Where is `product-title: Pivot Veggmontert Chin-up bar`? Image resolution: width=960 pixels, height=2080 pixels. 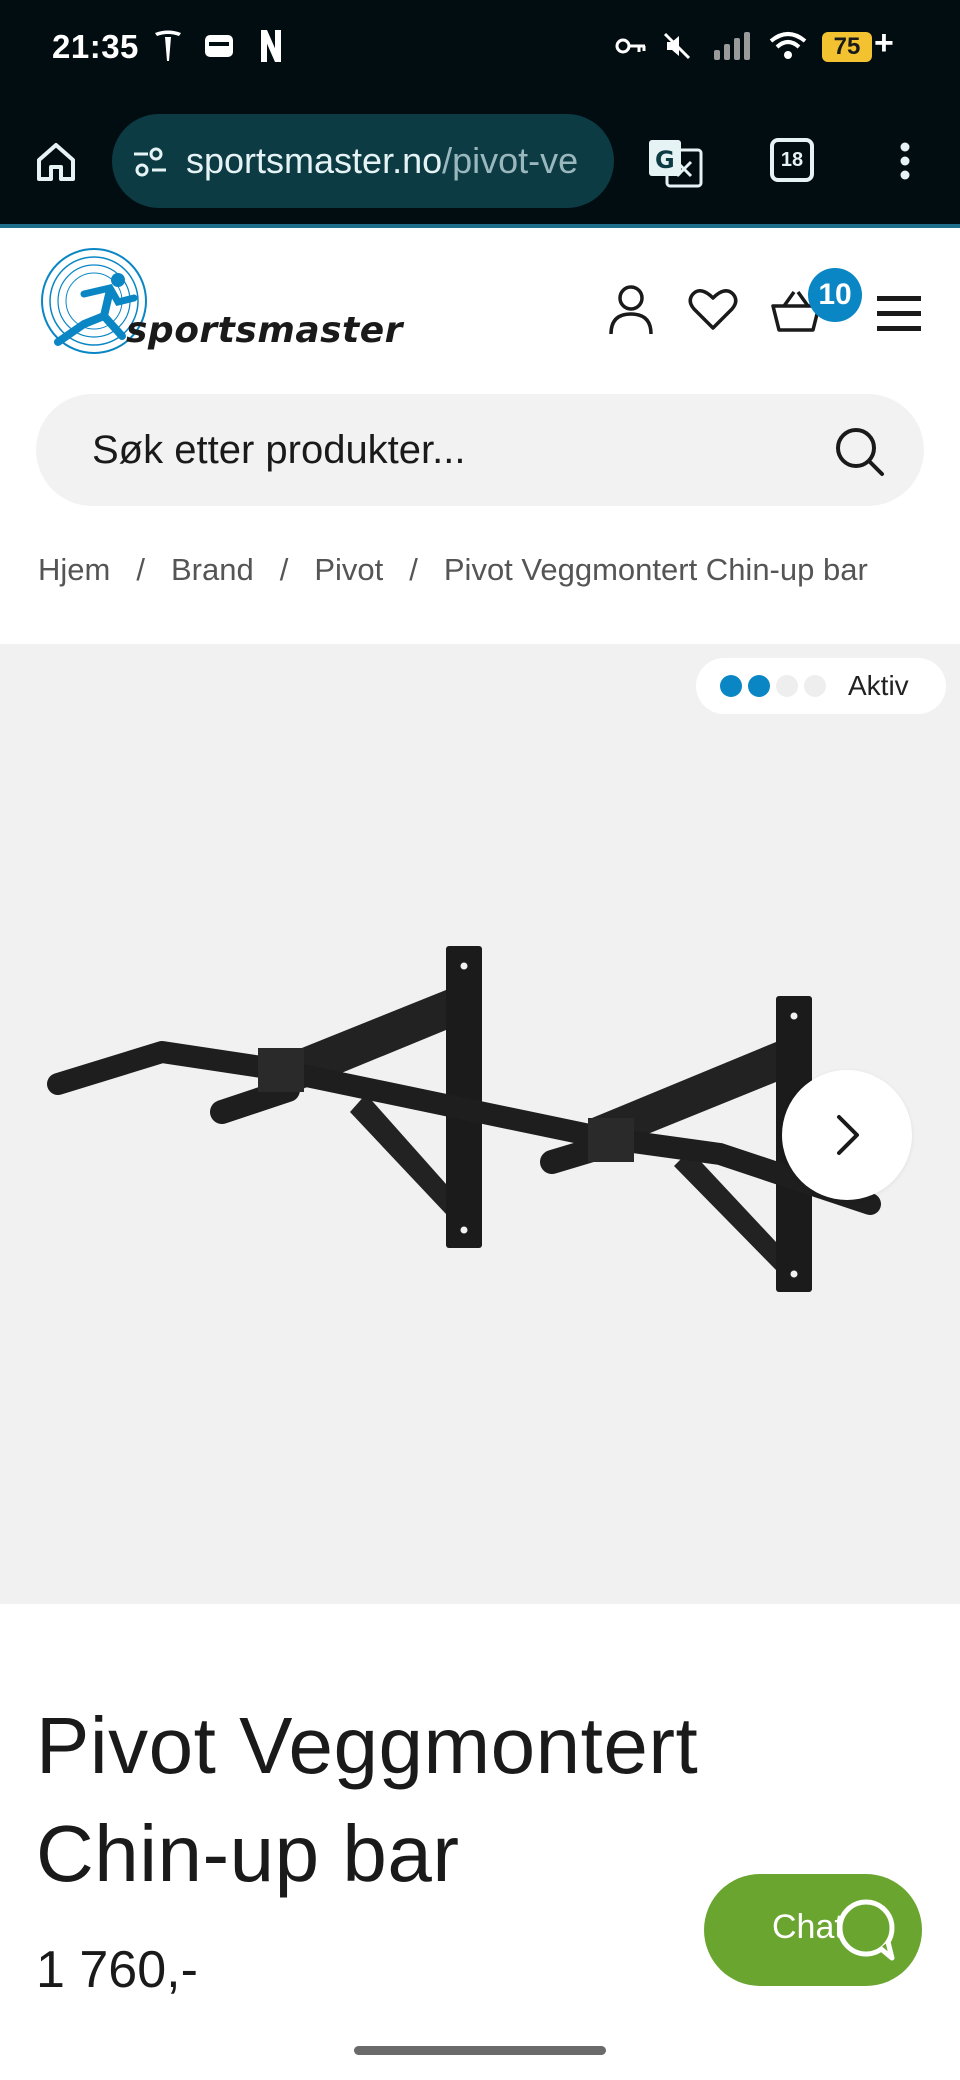 product-title: Pivot Veggmontert Chin-up bar is located at coordinates (416, 1800).